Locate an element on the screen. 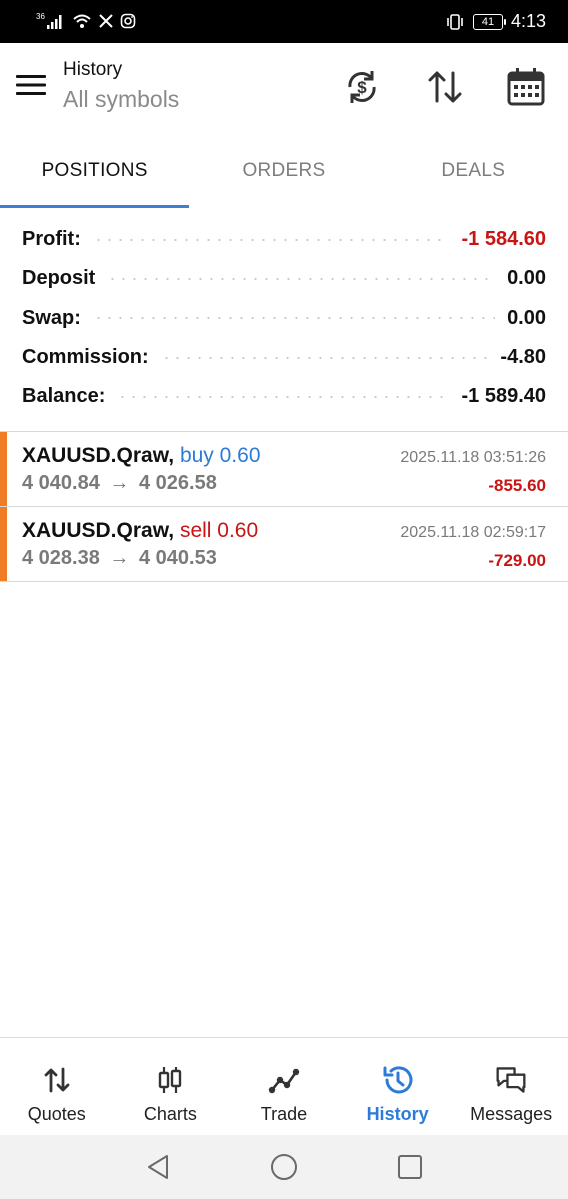 This screenshot has width=568, height=1199. menu-button is located at coordinates (31, 85).